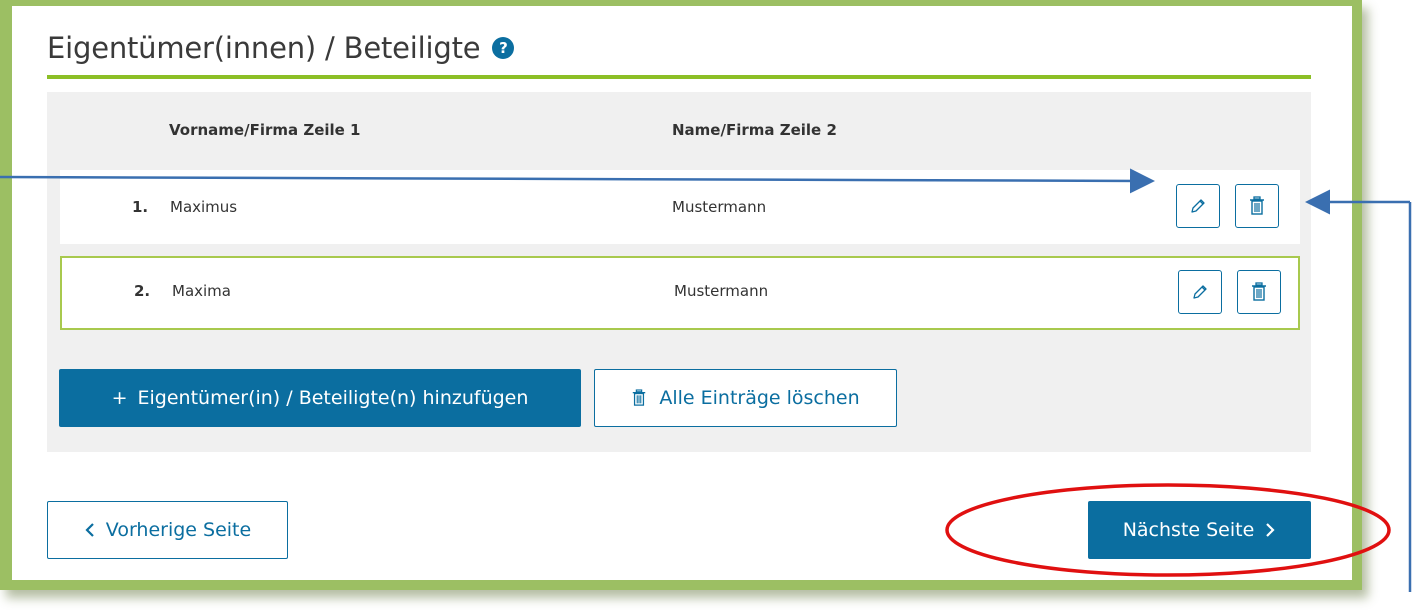 This screenshot has height=612, width=1412. I want to click on next-page-button: Nächste Seite, so click(1199, 530).